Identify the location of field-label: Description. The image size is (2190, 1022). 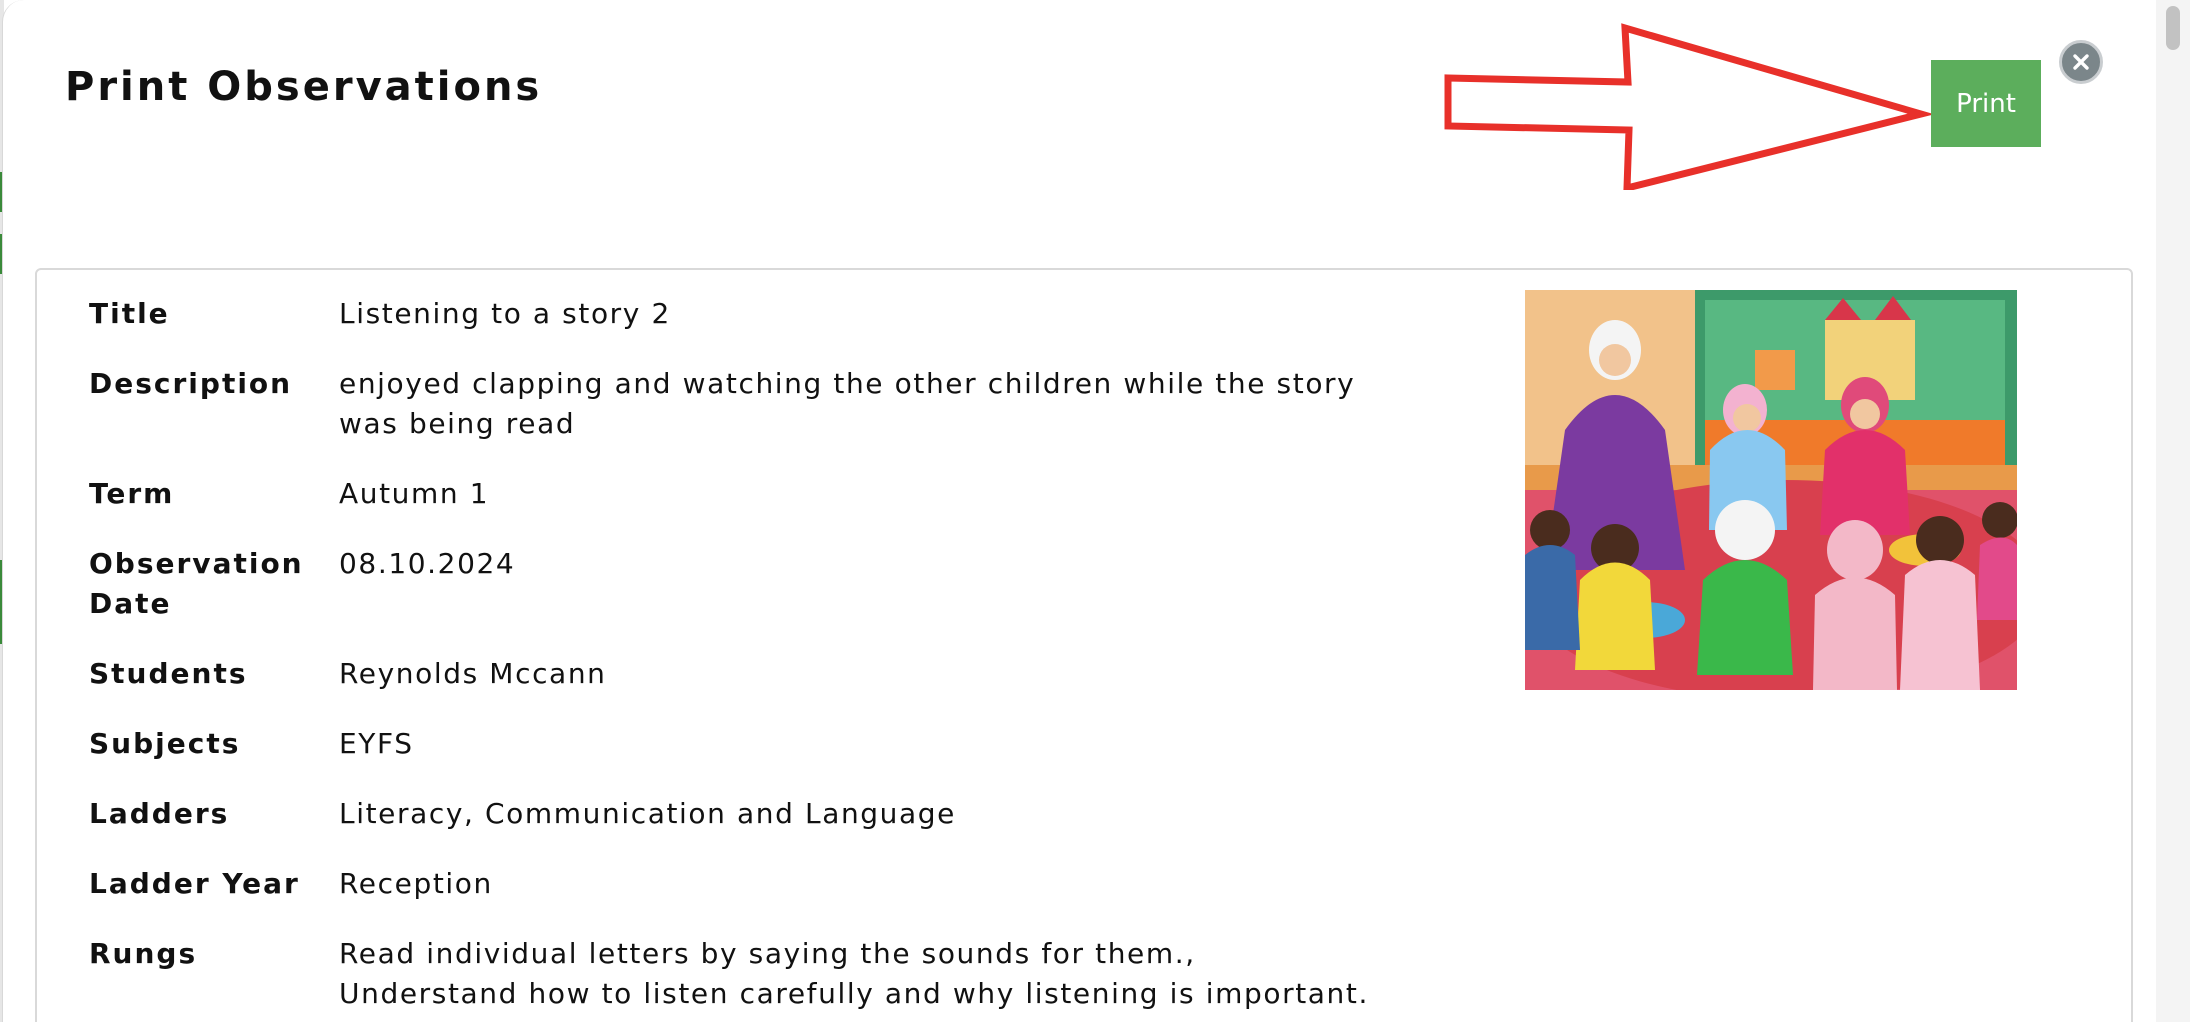
(191, 383).